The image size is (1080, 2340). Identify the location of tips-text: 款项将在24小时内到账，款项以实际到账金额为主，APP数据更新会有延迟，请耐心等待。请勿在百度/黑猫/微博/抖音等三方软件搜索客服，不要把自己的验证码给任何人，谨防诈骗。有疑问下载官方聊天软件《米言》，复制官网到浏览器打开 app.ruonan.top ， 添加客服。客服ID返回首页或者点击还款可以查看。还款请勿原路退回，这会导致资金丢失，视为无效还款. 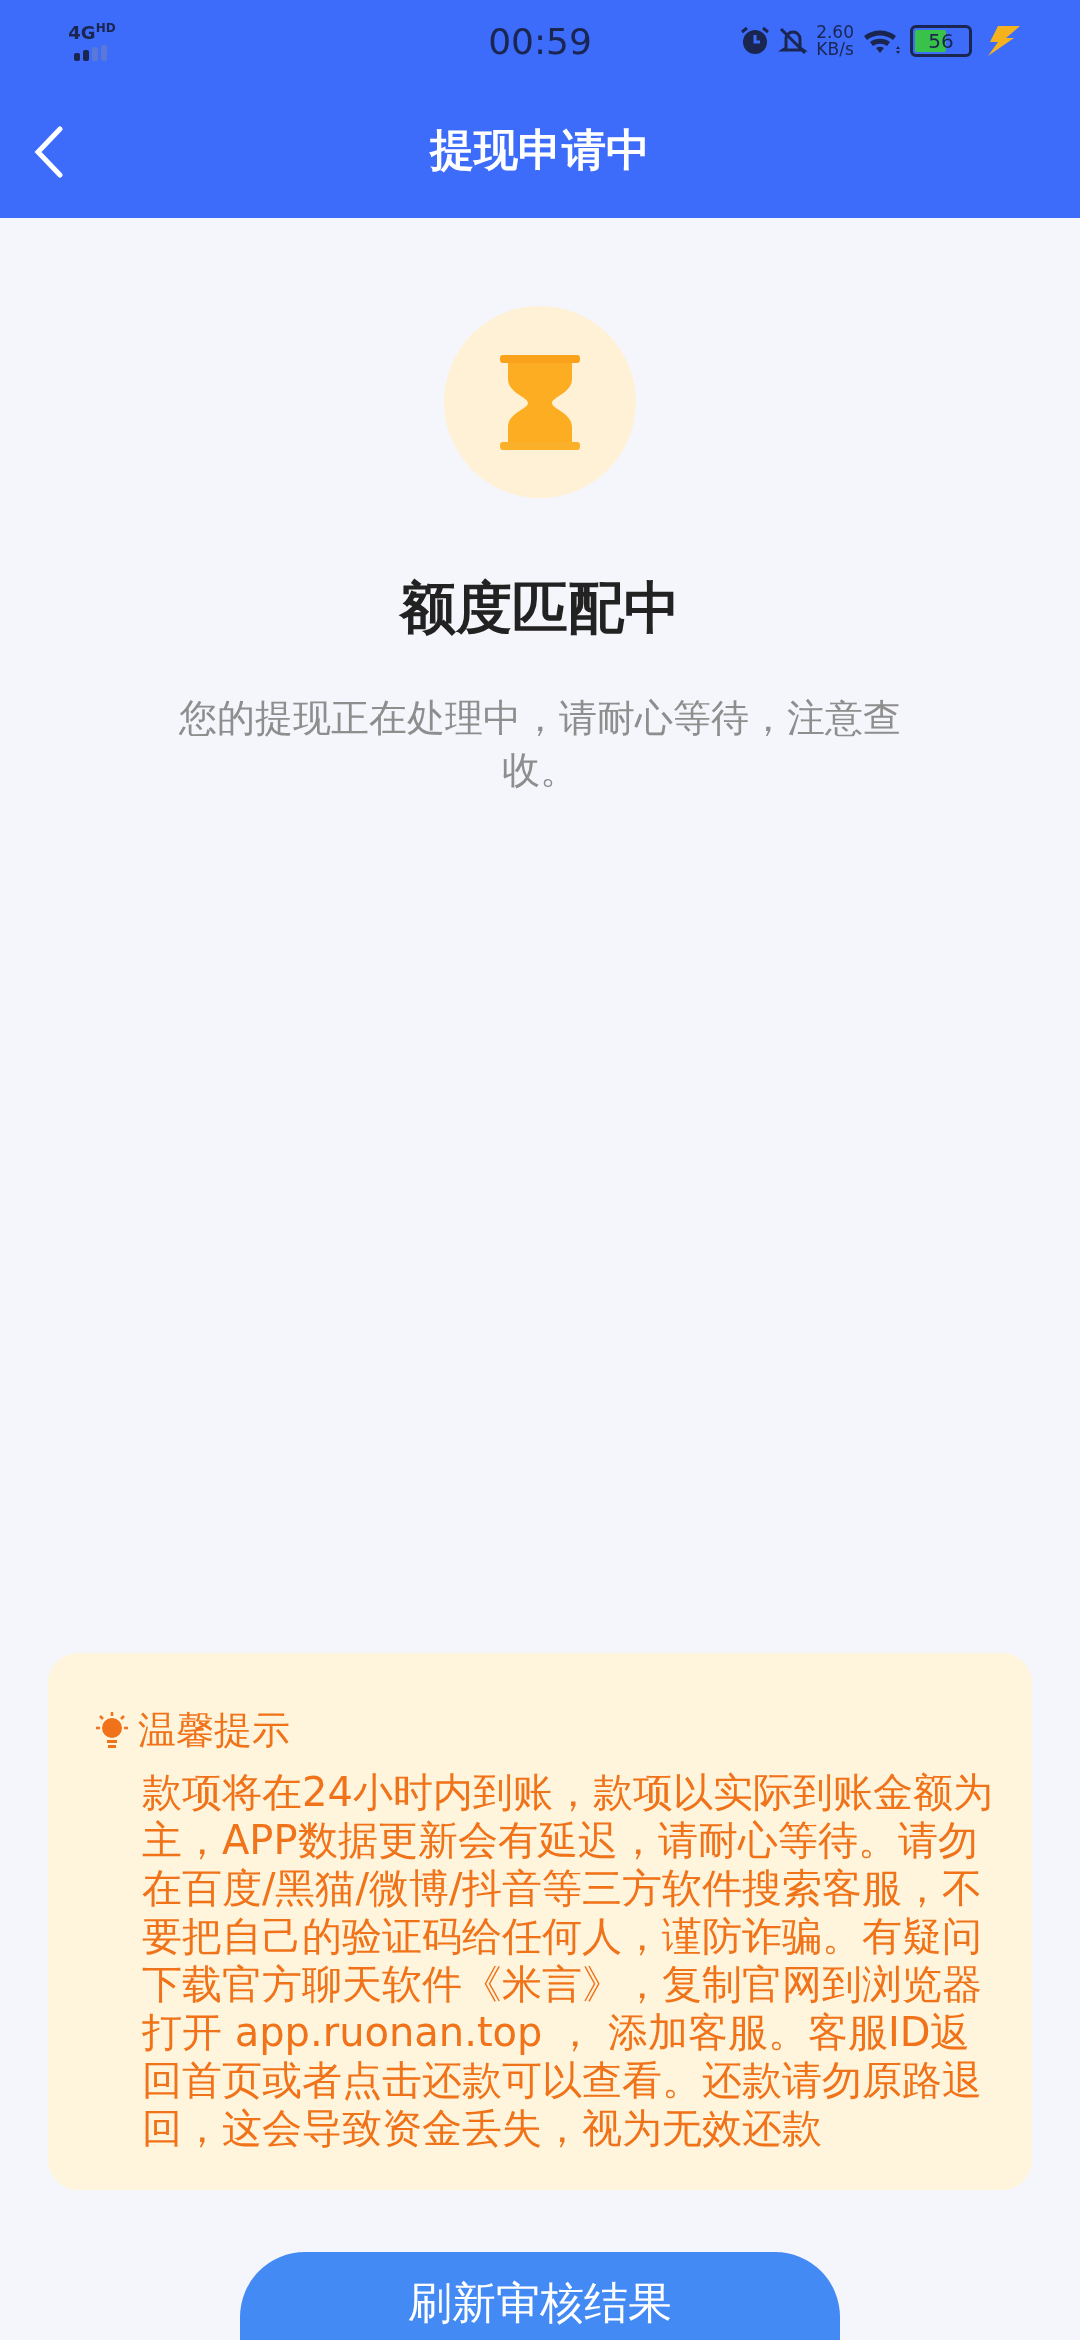
(568, 1960).